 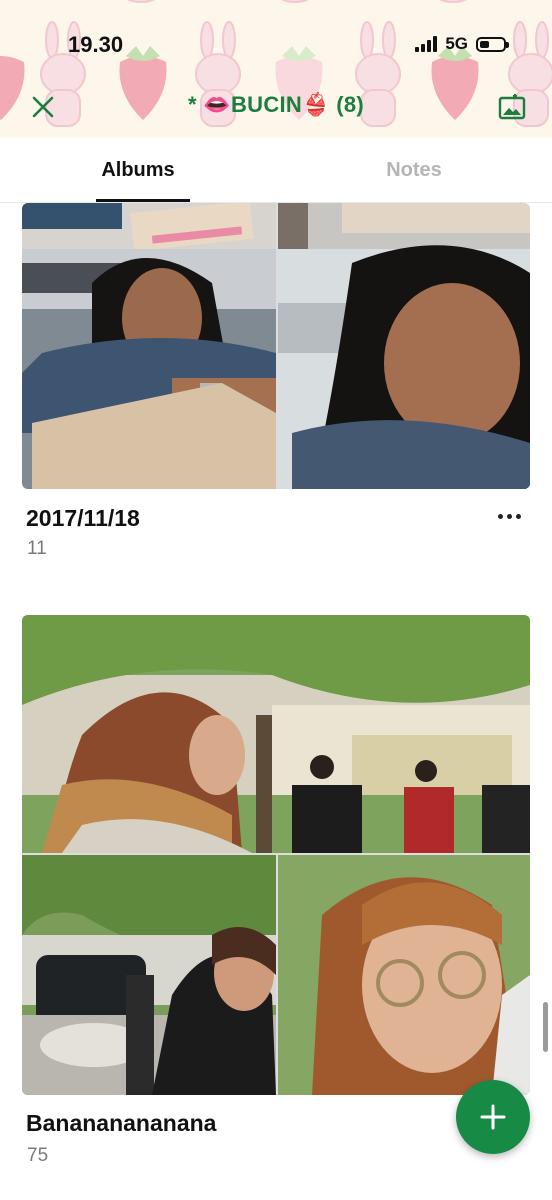 I want to click on cellular-signal-icon, so click(x=426, y=44).